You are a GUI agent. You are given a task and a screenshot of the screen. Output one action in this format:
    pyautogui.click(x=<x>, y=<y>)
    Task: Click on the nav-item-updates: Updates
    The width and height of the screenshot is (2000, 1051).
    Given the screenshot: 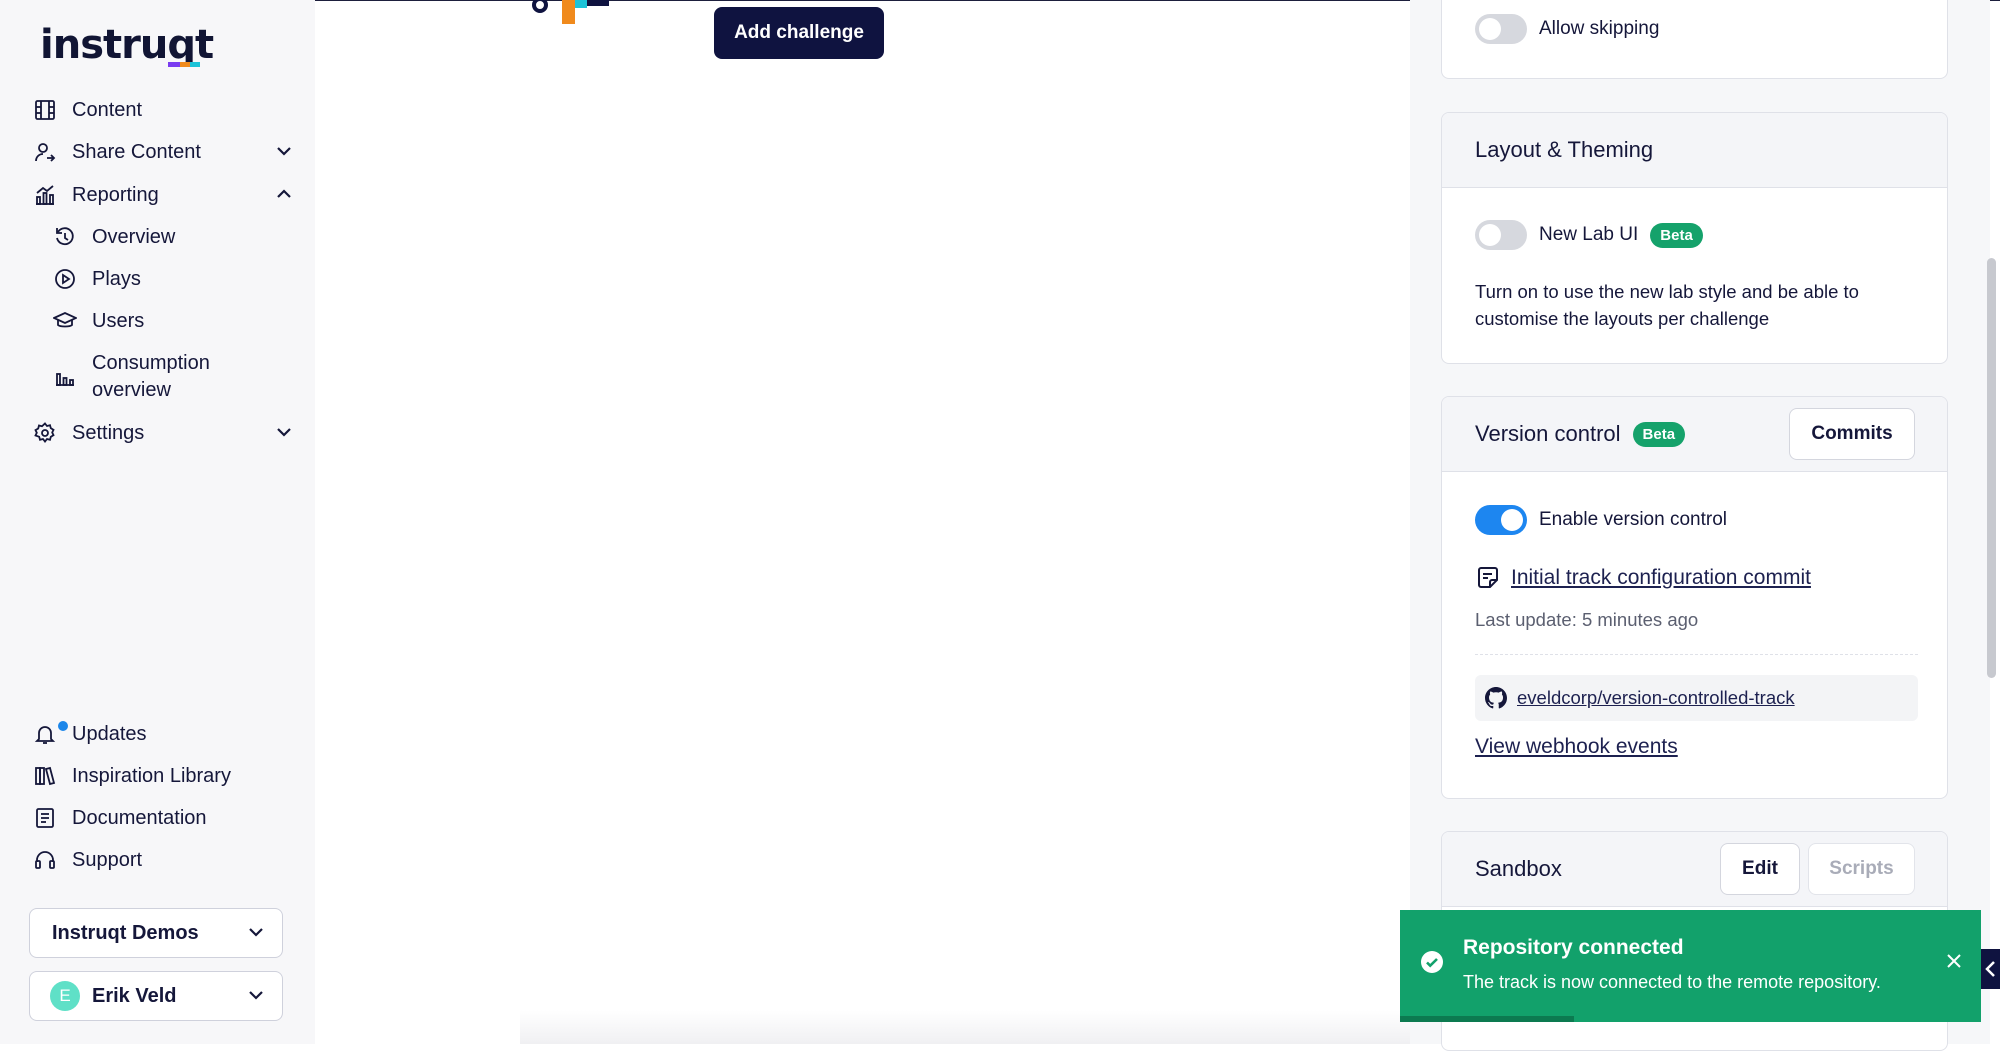 What is the action you would take?
    pyautogui.click(x=162, y=734)
    